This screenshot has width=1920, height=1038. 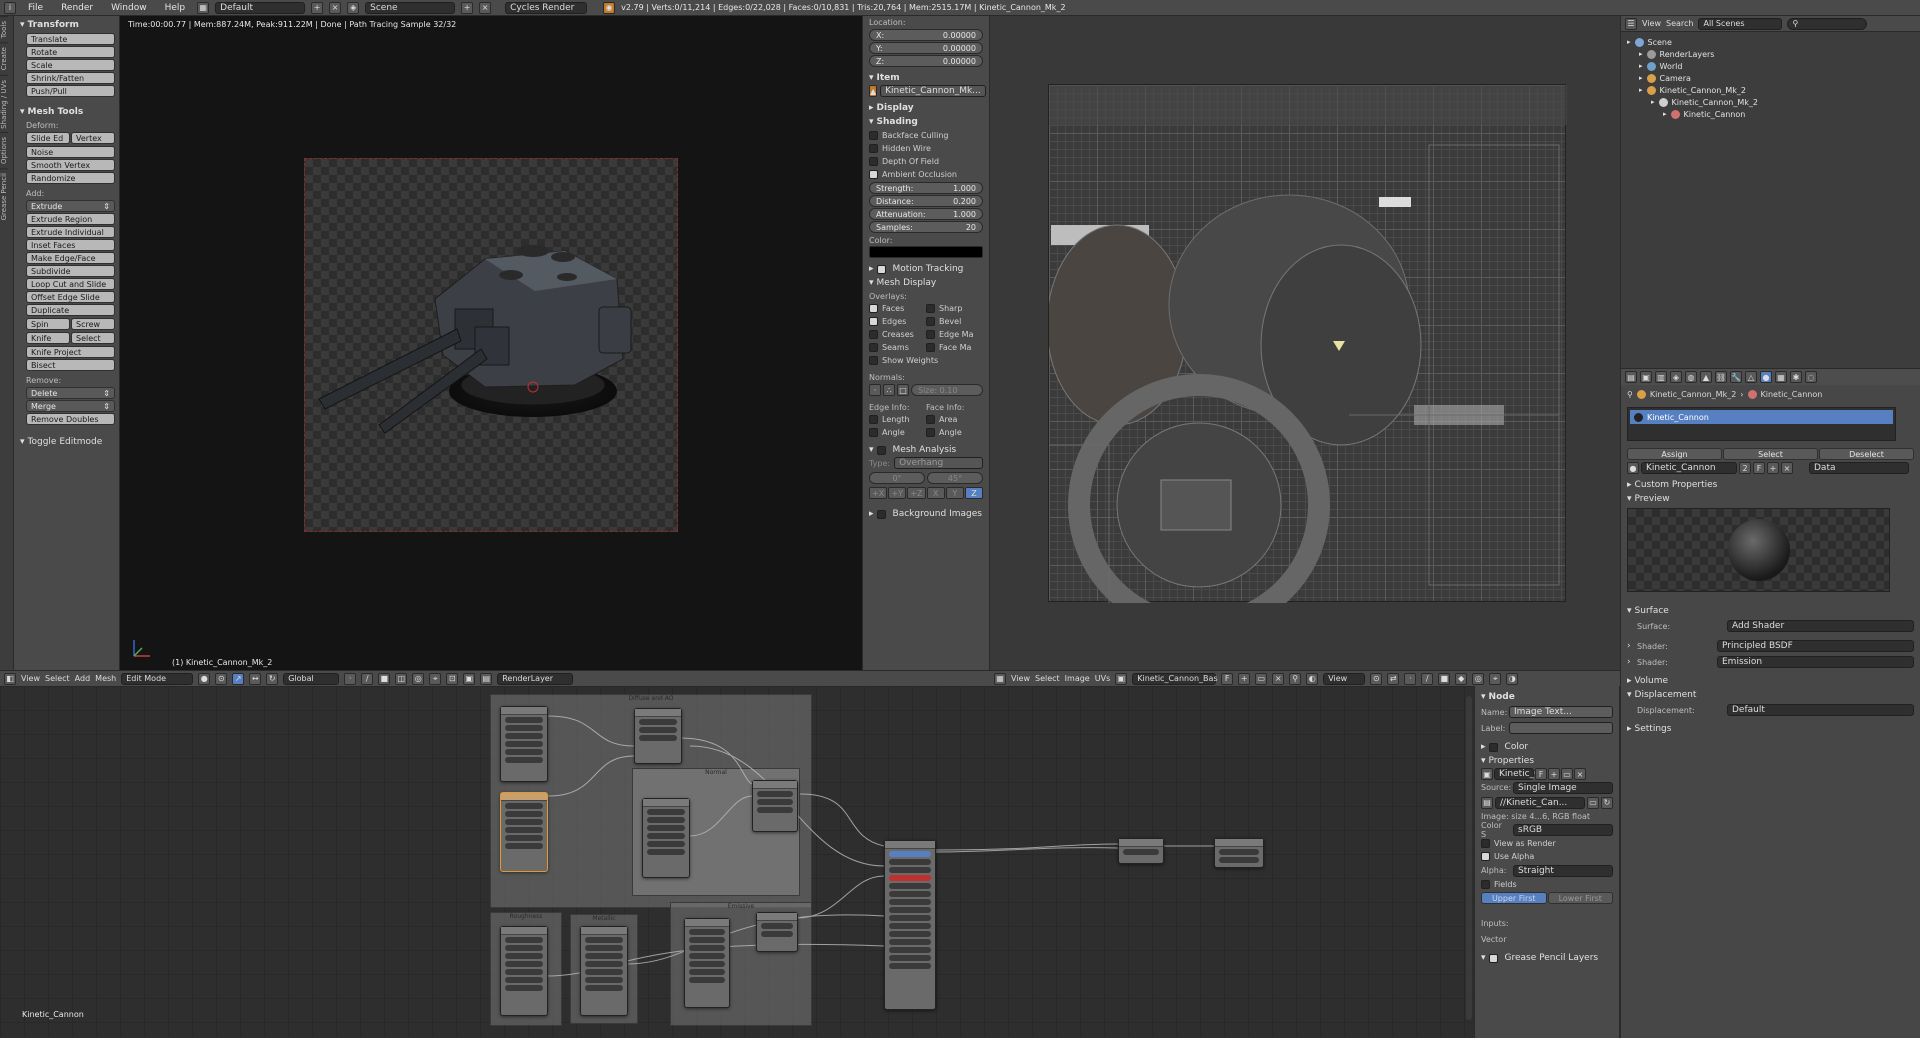 What do you see at coordinates (30, 678) in the screenshot?
I see `menu-view: View` at bounding box center [30, 678].